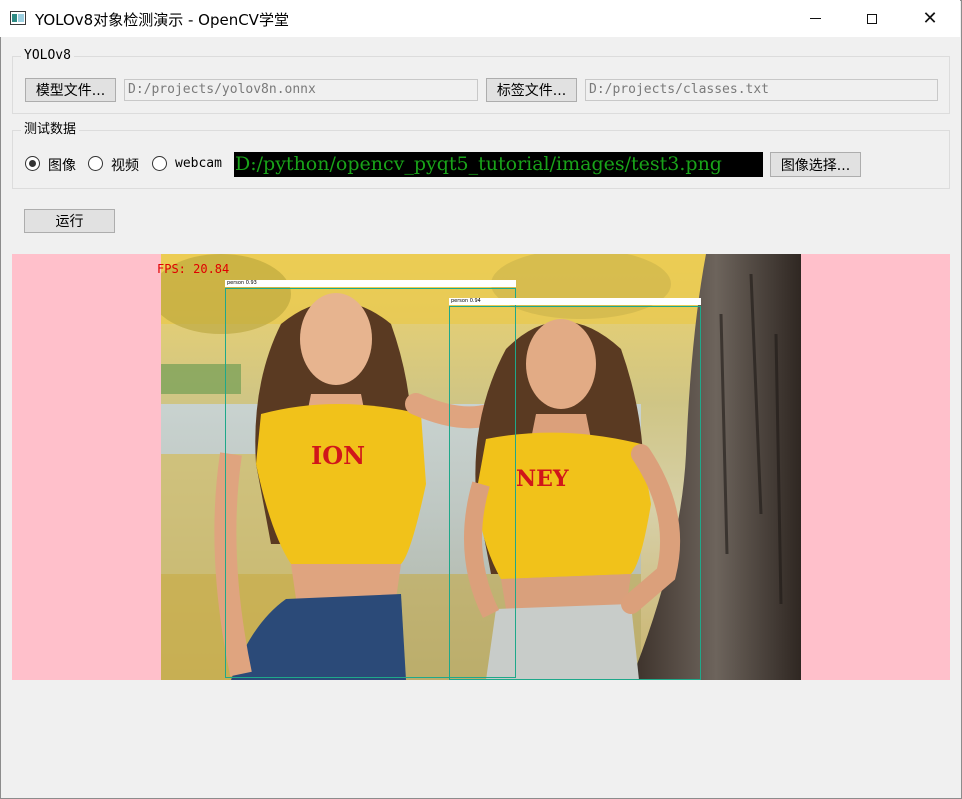 The image size is (962, 799). Describe the element at coordinates (32, 163) in the screenshot. I see `image-radio` at that location.